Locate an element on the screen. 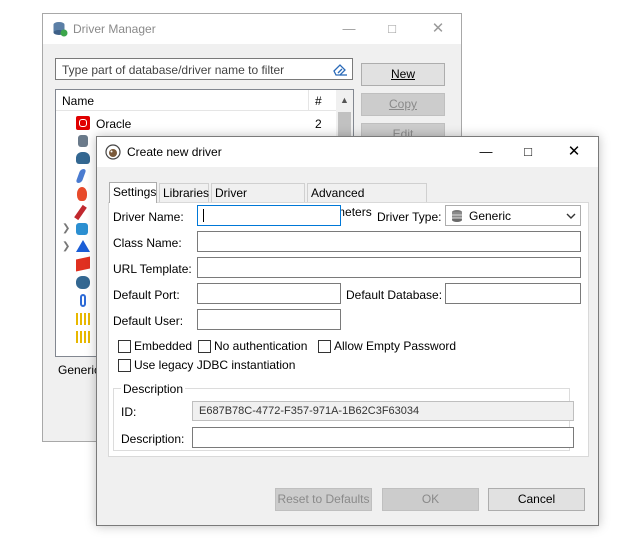 Image resolution: width=635 pixels, height=556 pixels. embedded-checkbox is located at coordinates (124, 346).